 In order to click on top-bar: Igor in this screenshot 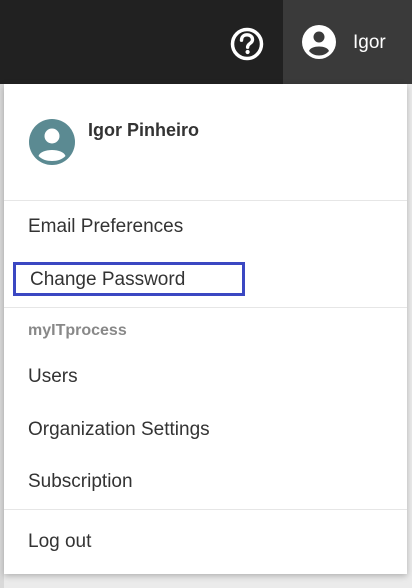, I will do `click(206, 42)`.